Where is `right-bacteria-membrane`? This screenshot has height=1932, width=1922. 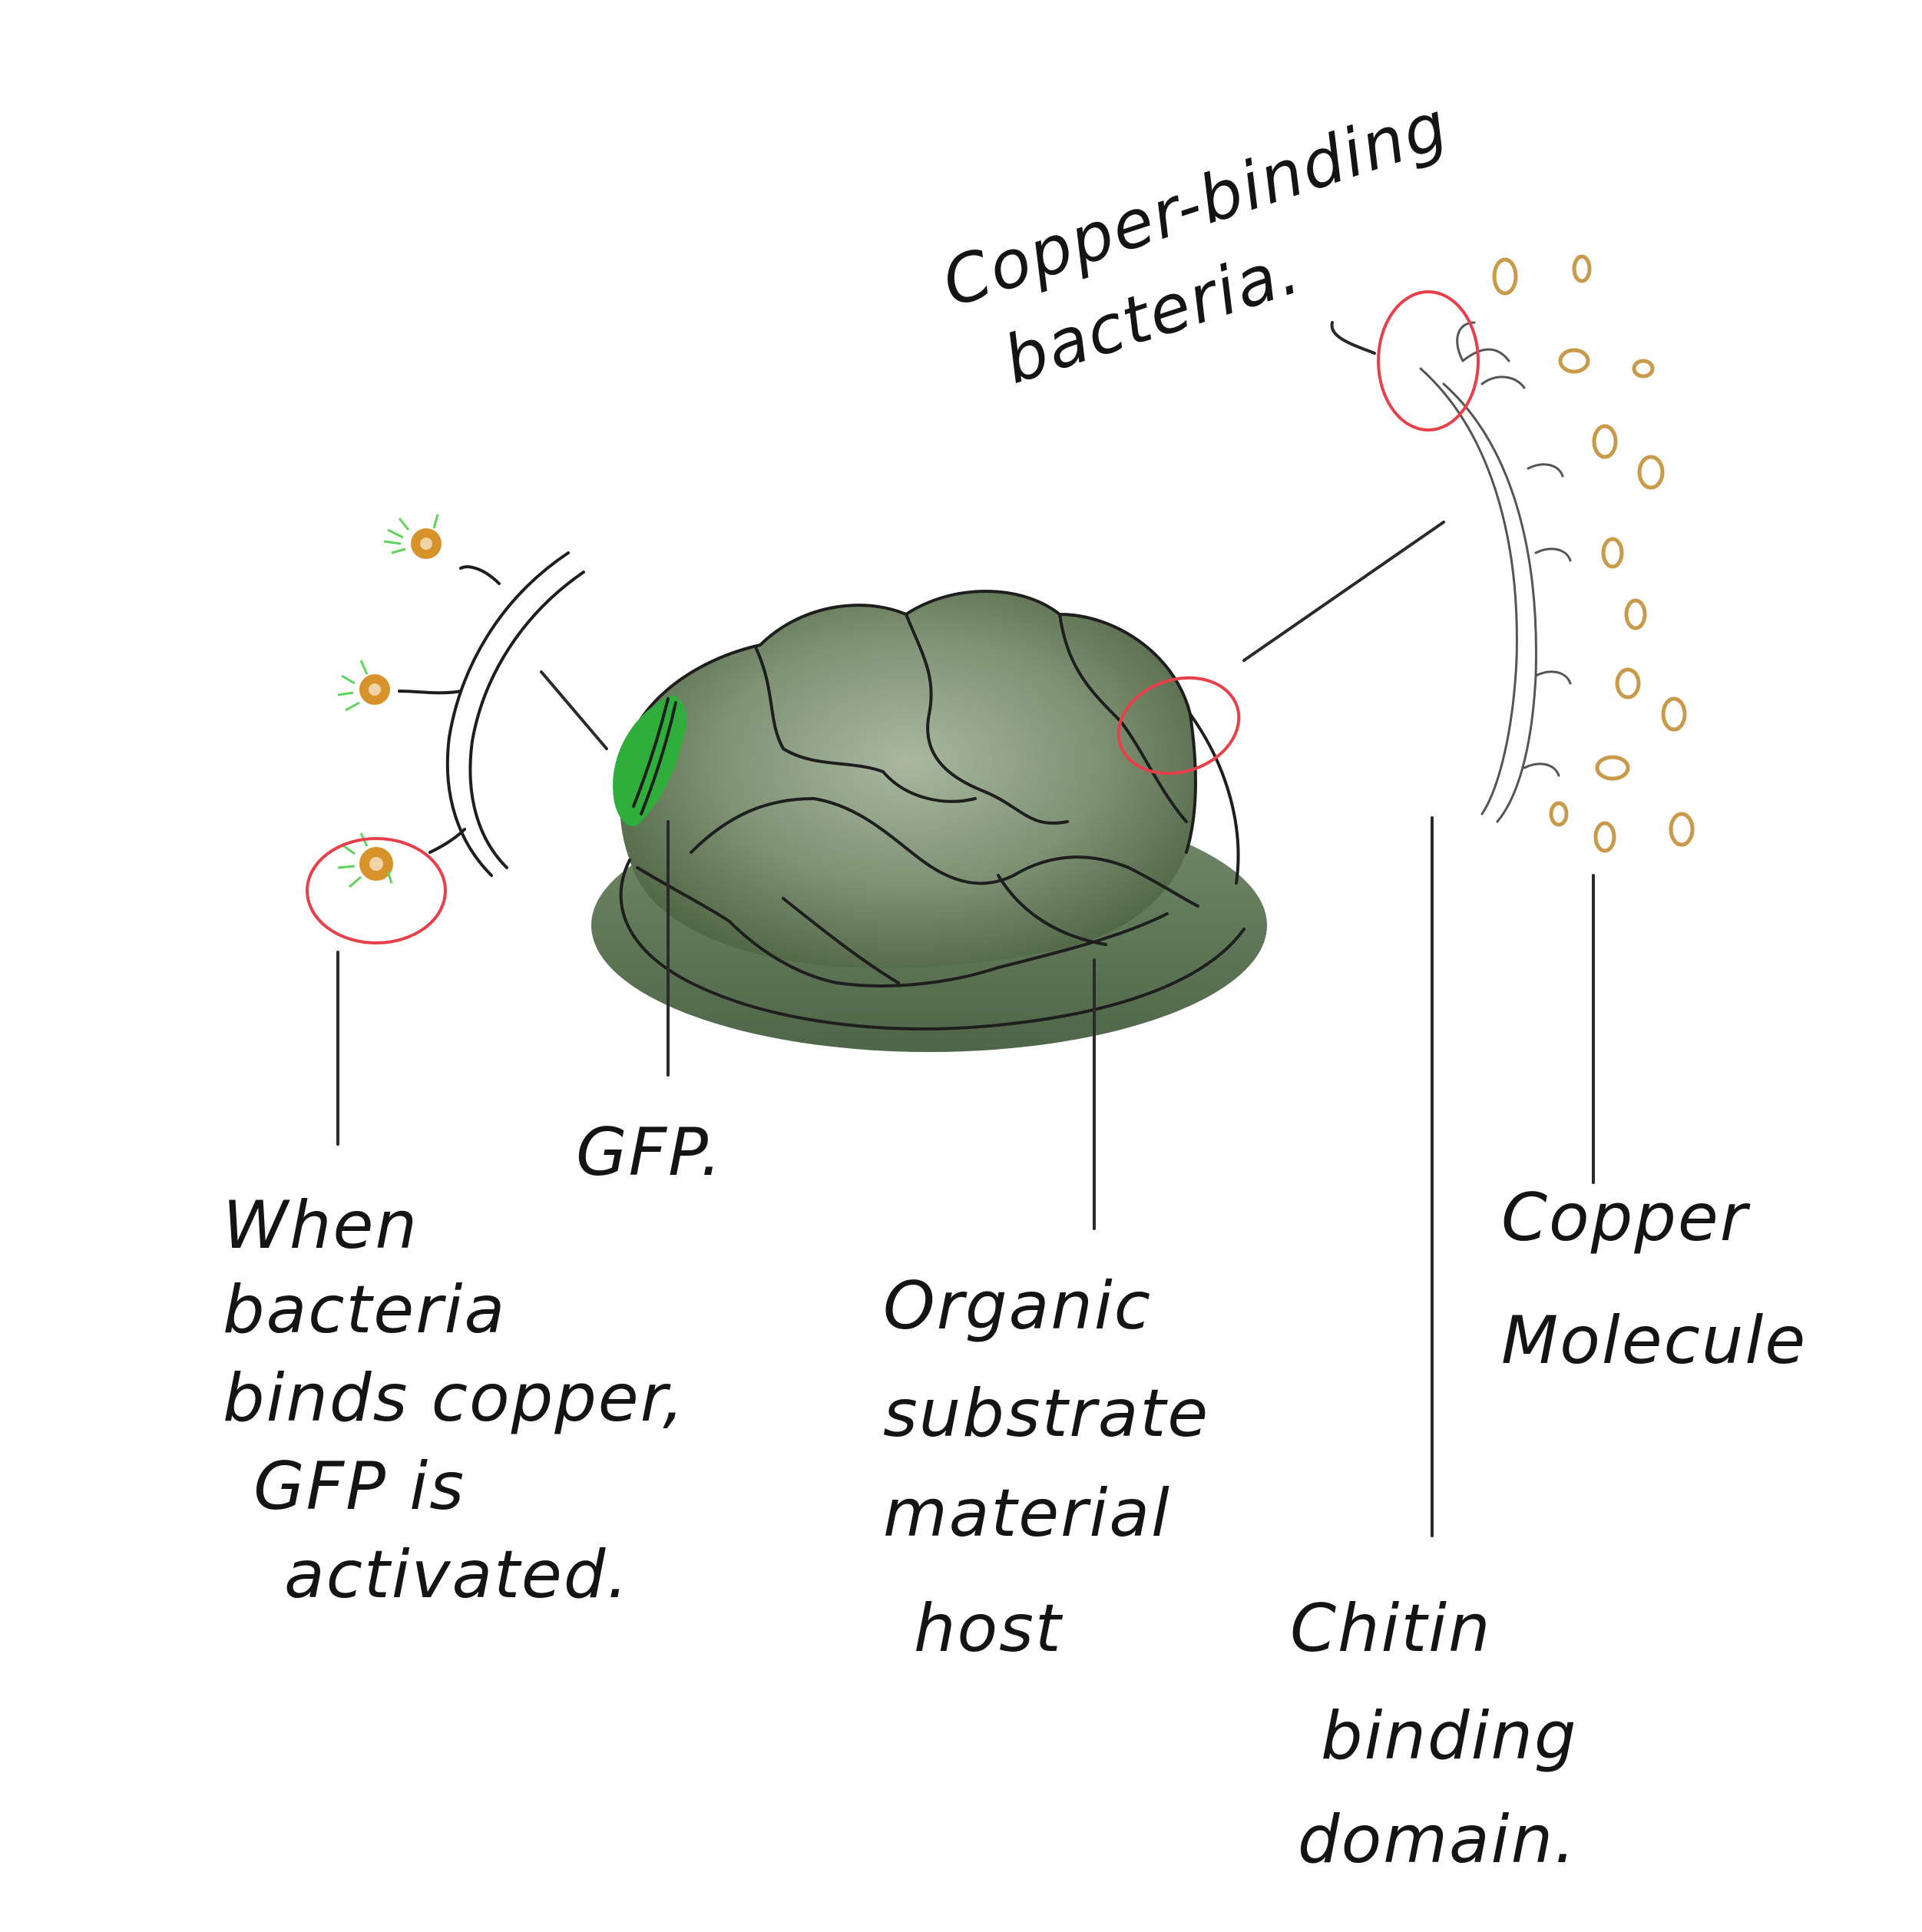
right-bacteria-membrane is located at coordinates (1407, 556).